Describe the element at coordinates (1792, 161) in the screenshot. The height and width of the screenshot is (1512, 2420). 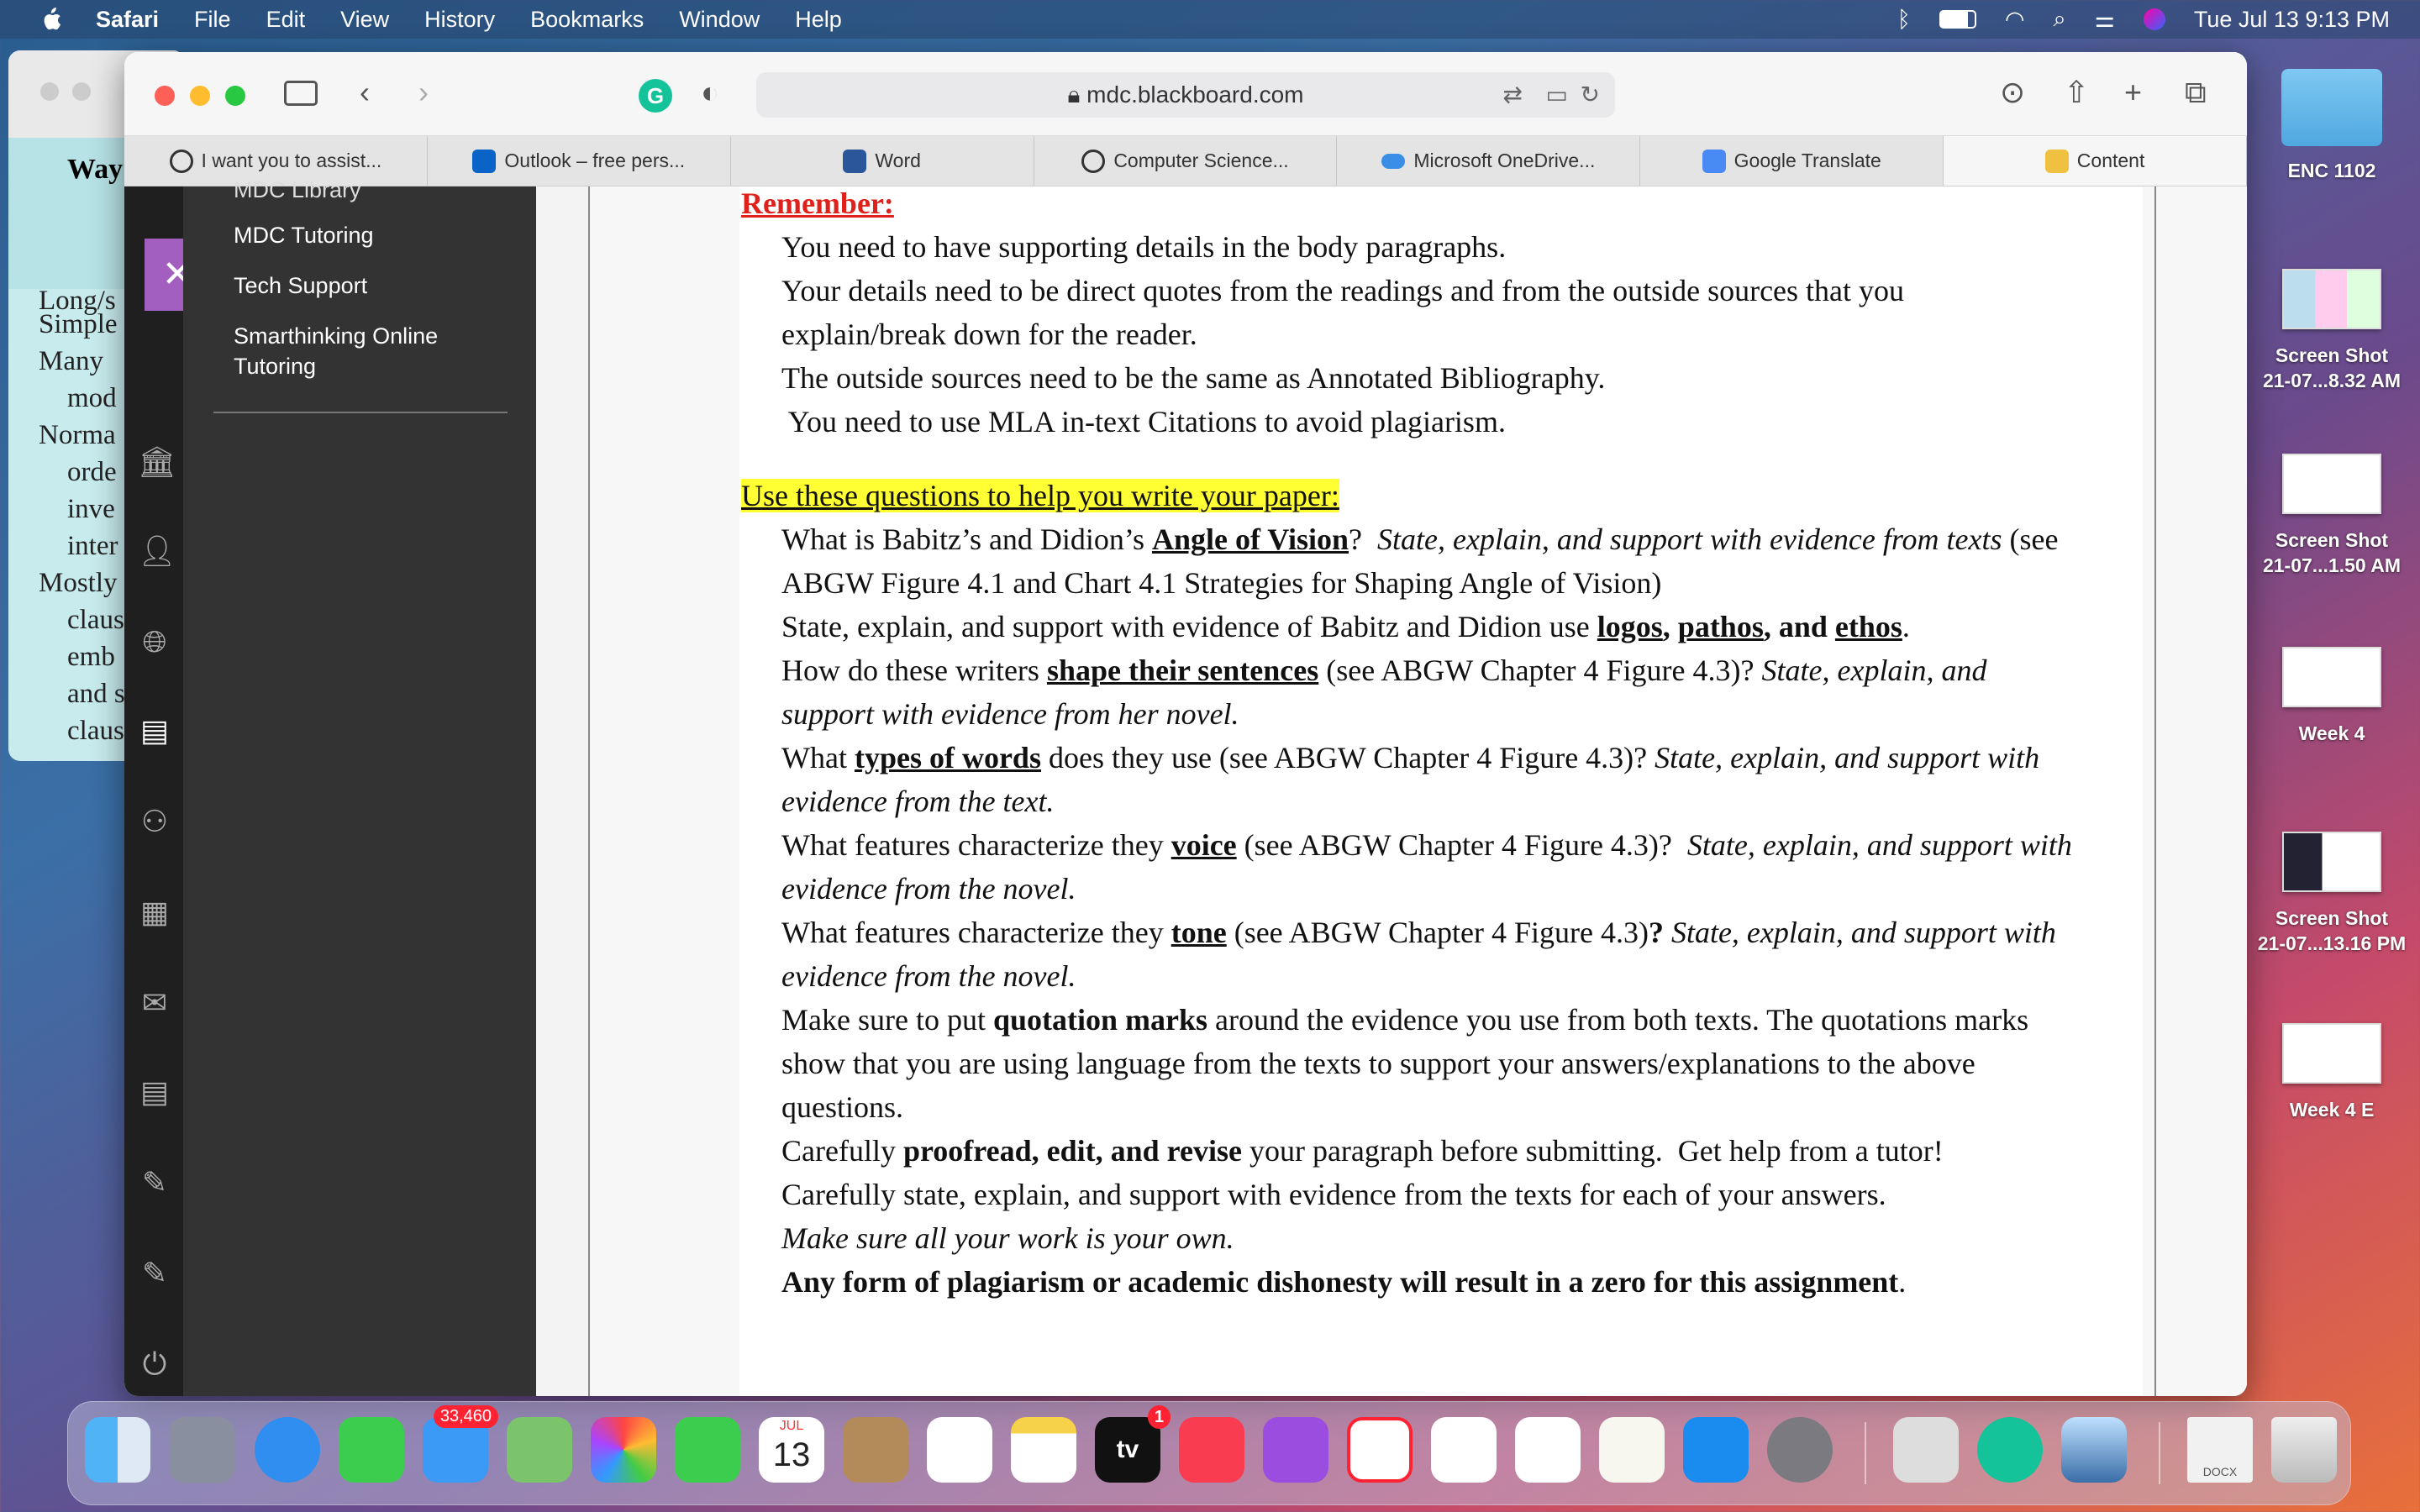
I see `tab-google-translate: Google Translate` at that location.